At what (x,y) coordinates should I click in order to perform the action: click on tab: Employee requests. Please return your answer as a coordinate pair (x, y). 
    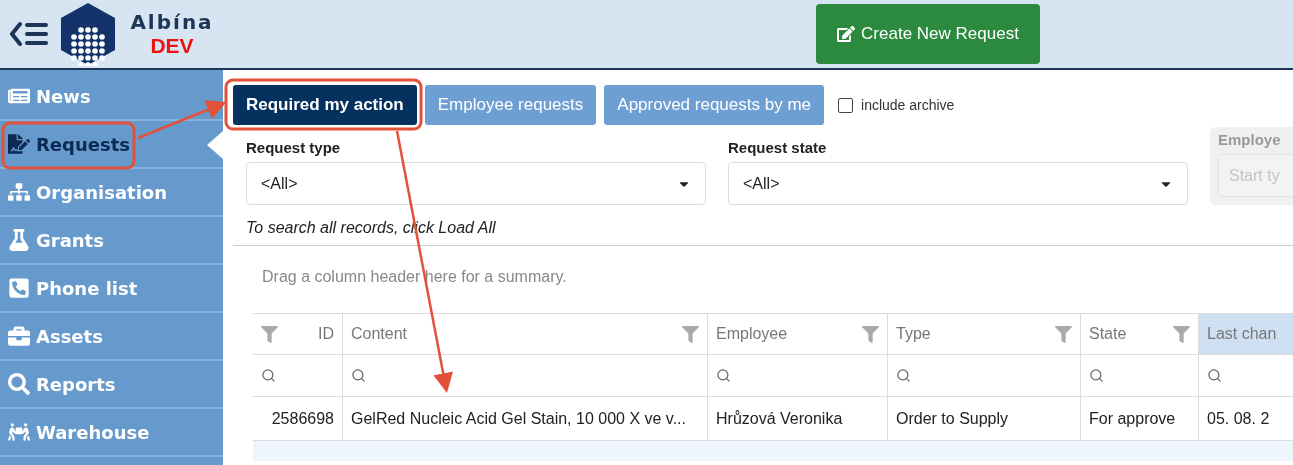
    Looking at the image, I should click on (510, 105).